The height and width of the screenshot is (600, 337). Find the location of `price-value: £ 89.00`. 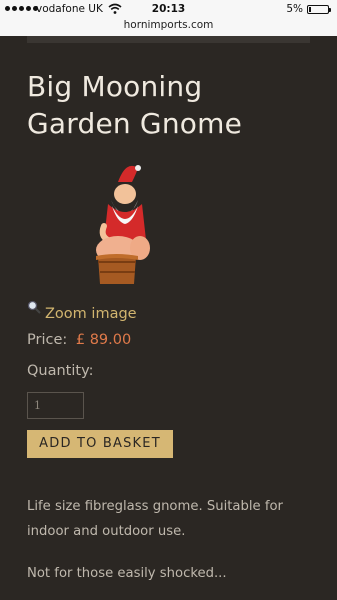

price-value: £ 89.00 is located at coordinates (103, 340).